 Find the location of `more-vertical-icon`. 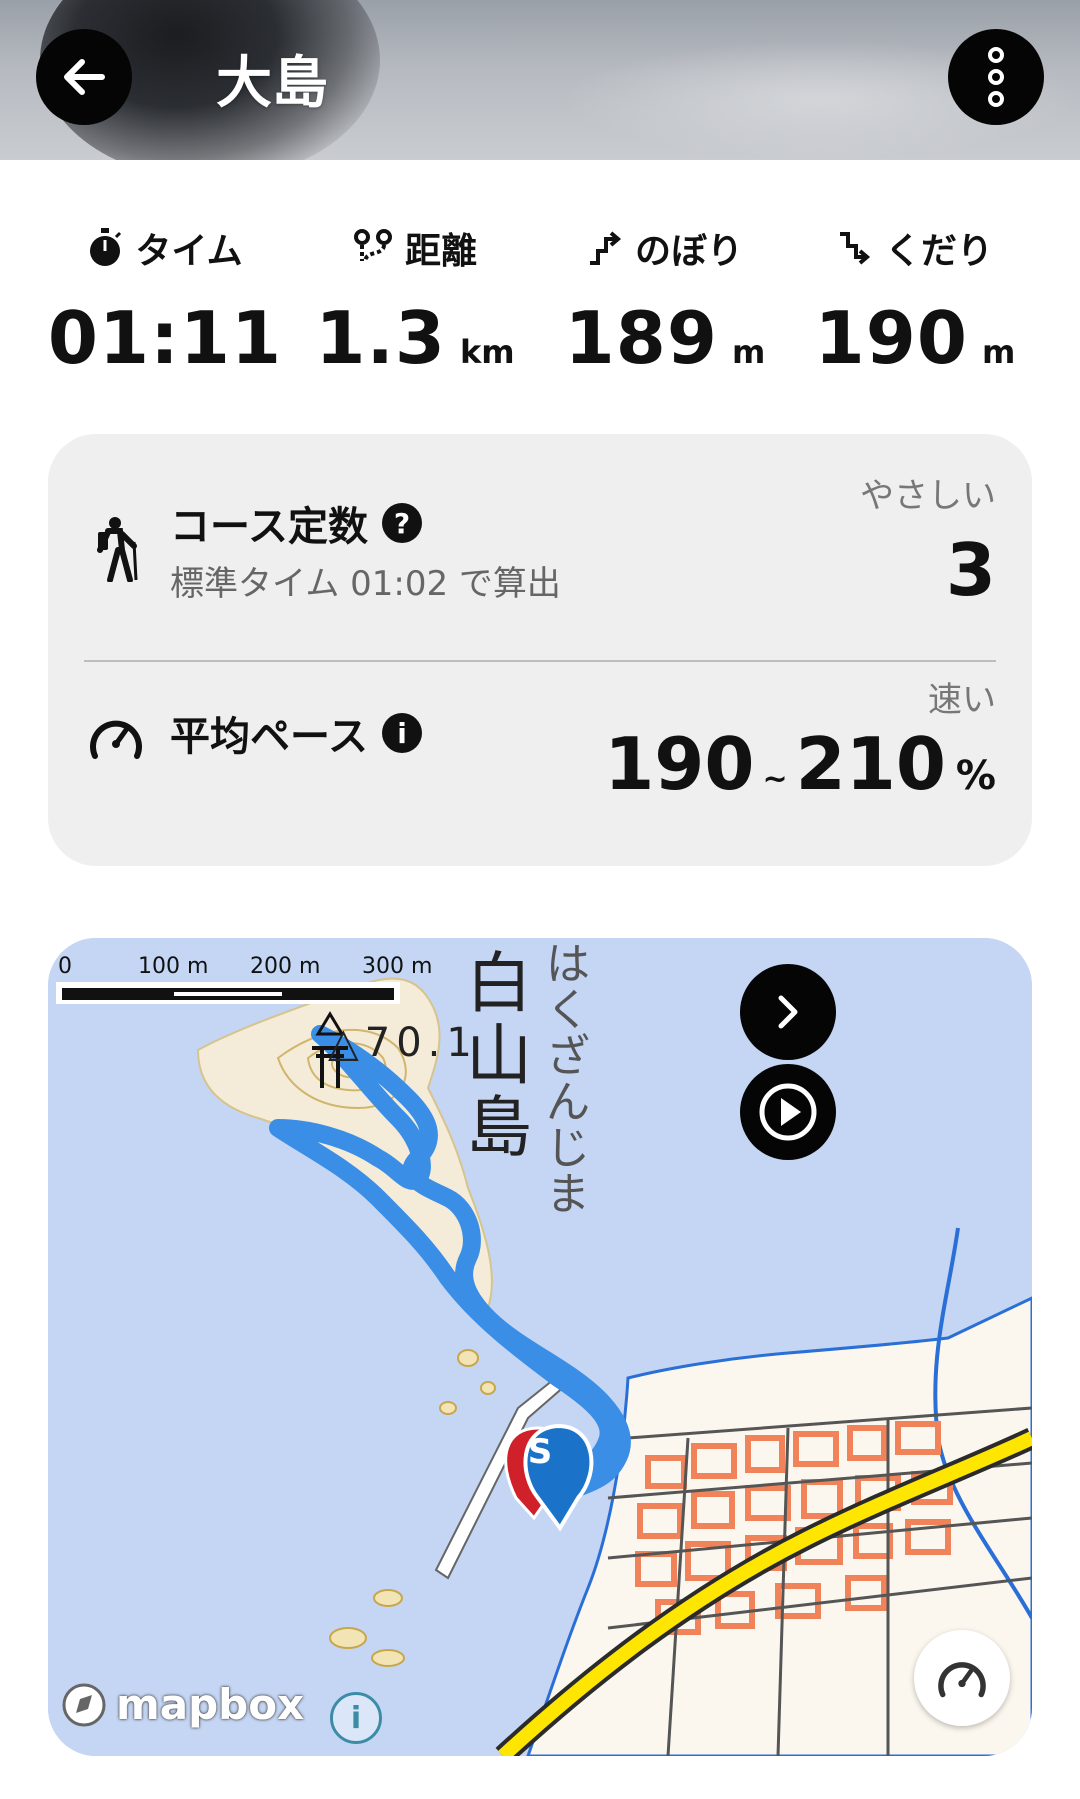

more-vertical-icon is located at coordinates (996, 77).